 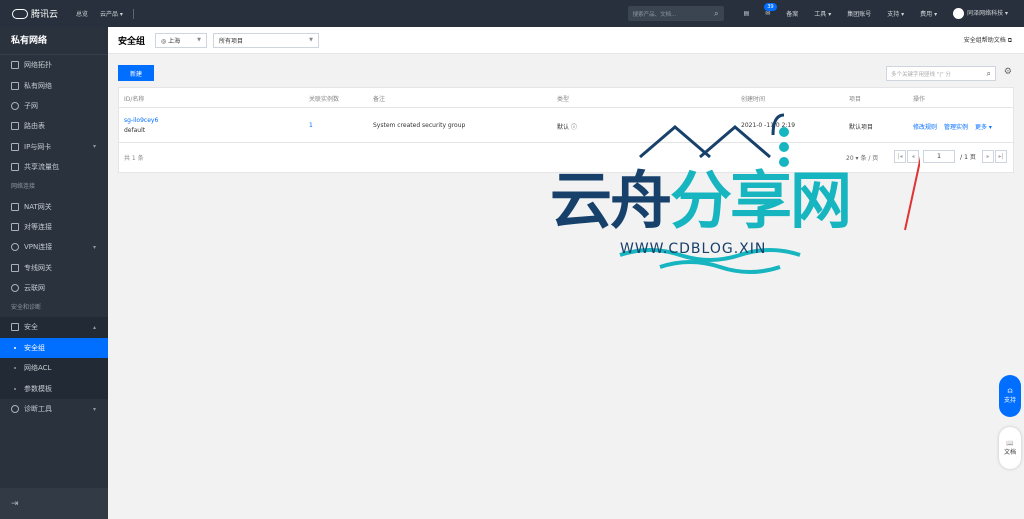 I want to click on sidebar-item-ccn: 云联网, so click(x=54, y=288).